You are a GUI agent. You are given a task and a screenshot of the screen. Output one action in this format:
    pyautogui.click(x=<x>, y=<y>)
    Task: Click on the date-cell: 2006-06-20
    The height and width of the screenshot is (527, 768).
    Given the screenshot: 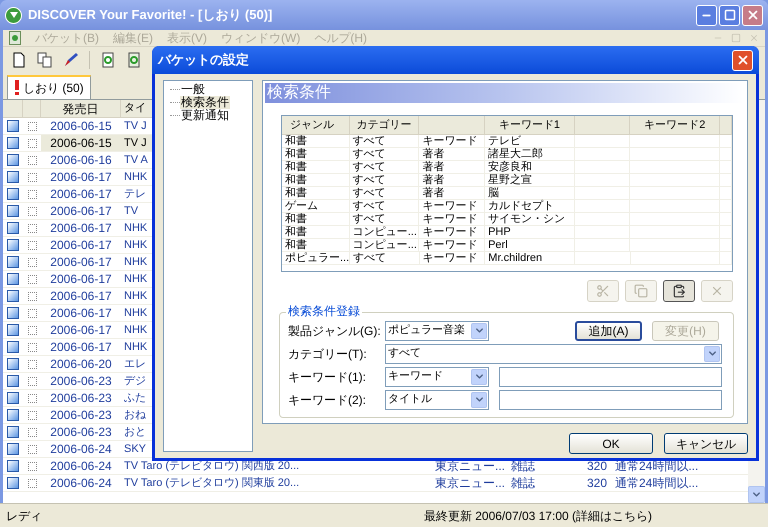 What is the action you would take?
    pyautogui.click(x=81, y=364)
    